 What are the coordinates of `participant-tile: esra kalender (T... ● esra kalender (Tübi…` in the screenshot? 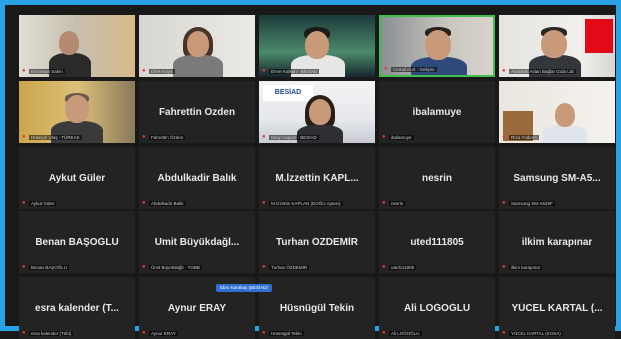 It's located at (77, 308).